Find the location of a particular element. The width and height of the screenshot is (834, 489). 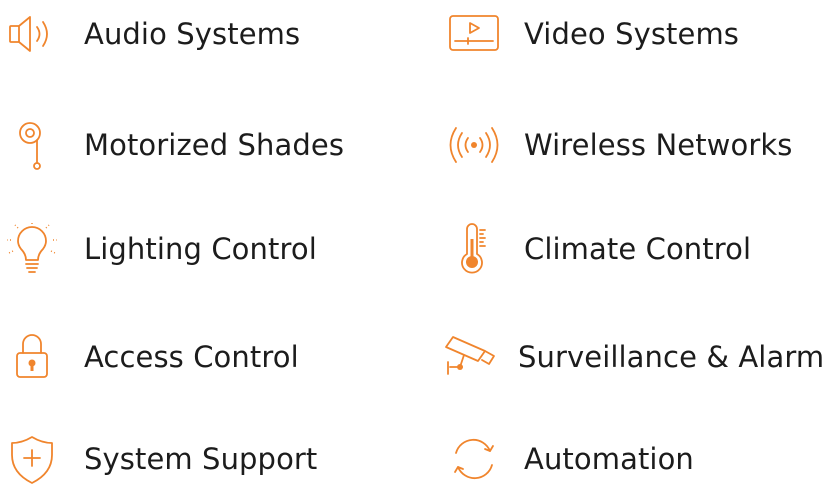

shade-pulley-icon is located at coordinates (34, 145).